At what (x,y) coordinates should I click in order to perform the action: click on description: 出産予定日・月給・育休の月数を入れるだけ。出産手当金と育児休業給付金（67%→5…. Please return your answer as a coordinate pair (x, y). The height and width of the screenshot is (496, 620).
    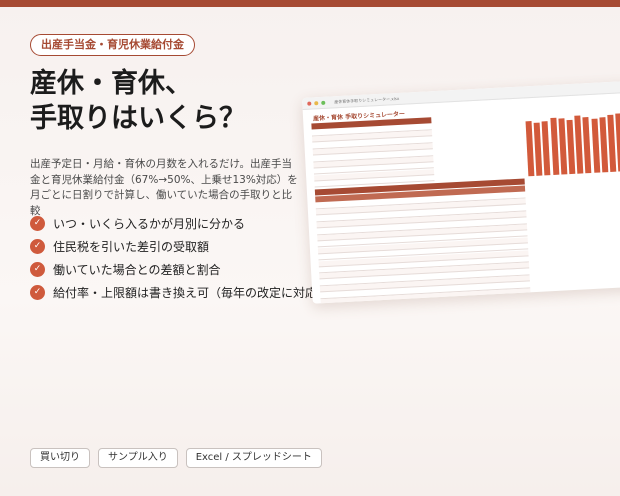
    Looking at the image, I should click on (164, 187).